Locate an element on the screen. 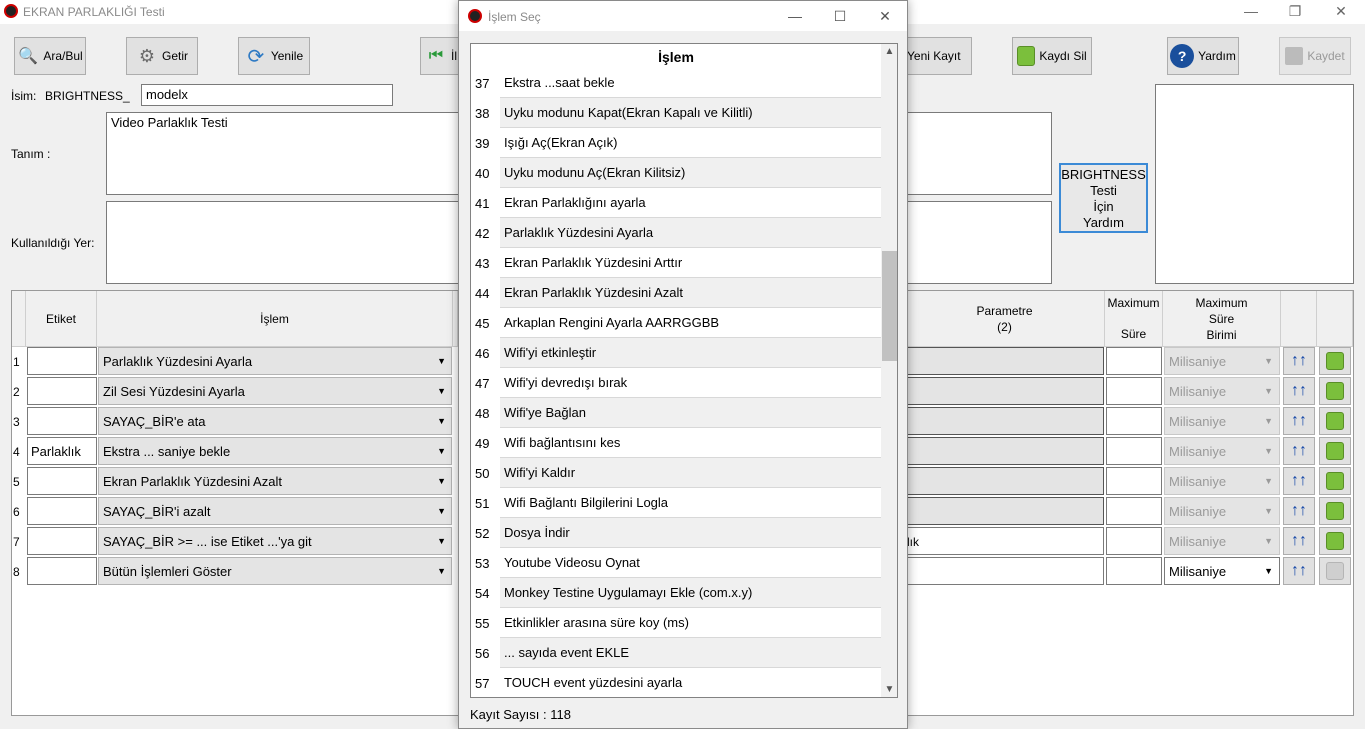 Image resolution: width=1365 pixels, height=729 pixels. dialog-close-icon: ✕ is located at coordinates (885, 16).